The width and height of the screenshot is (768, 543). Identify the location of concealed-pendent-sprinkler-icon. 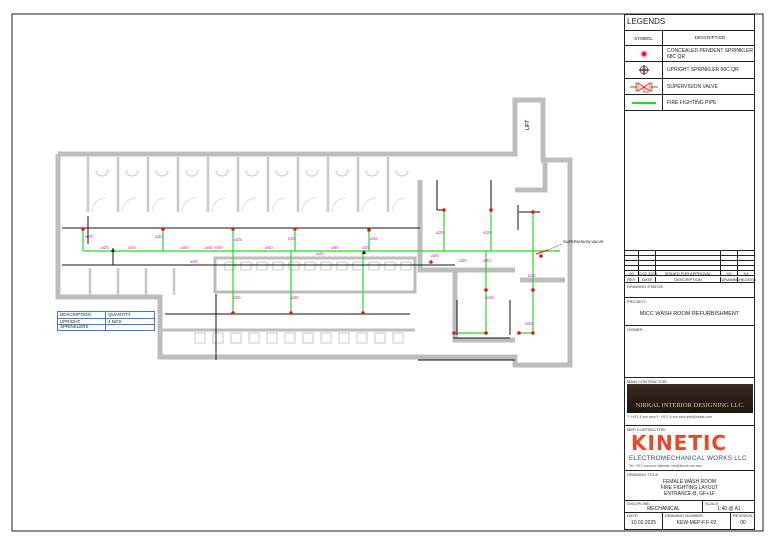
(643, 53).